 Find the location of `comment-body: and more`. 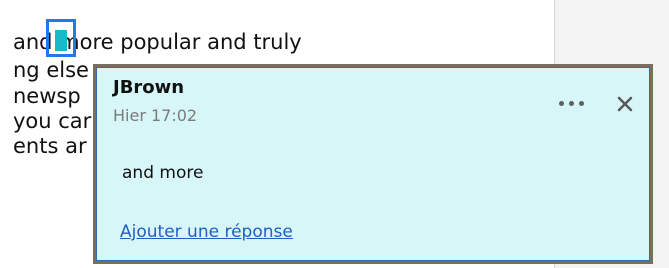

comment-body: and more is located at coordinates (163, 173).